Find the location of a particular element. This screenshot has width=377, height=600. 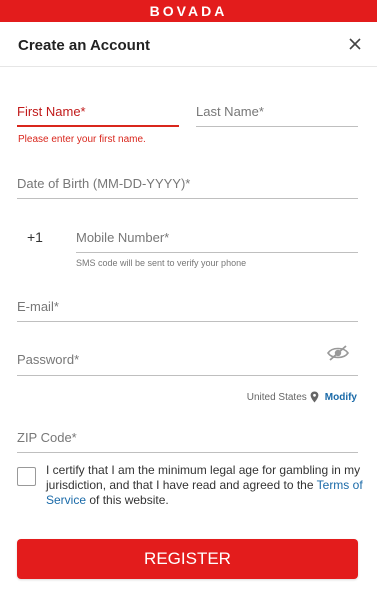

email-underline is located at coordinates (187, 321).